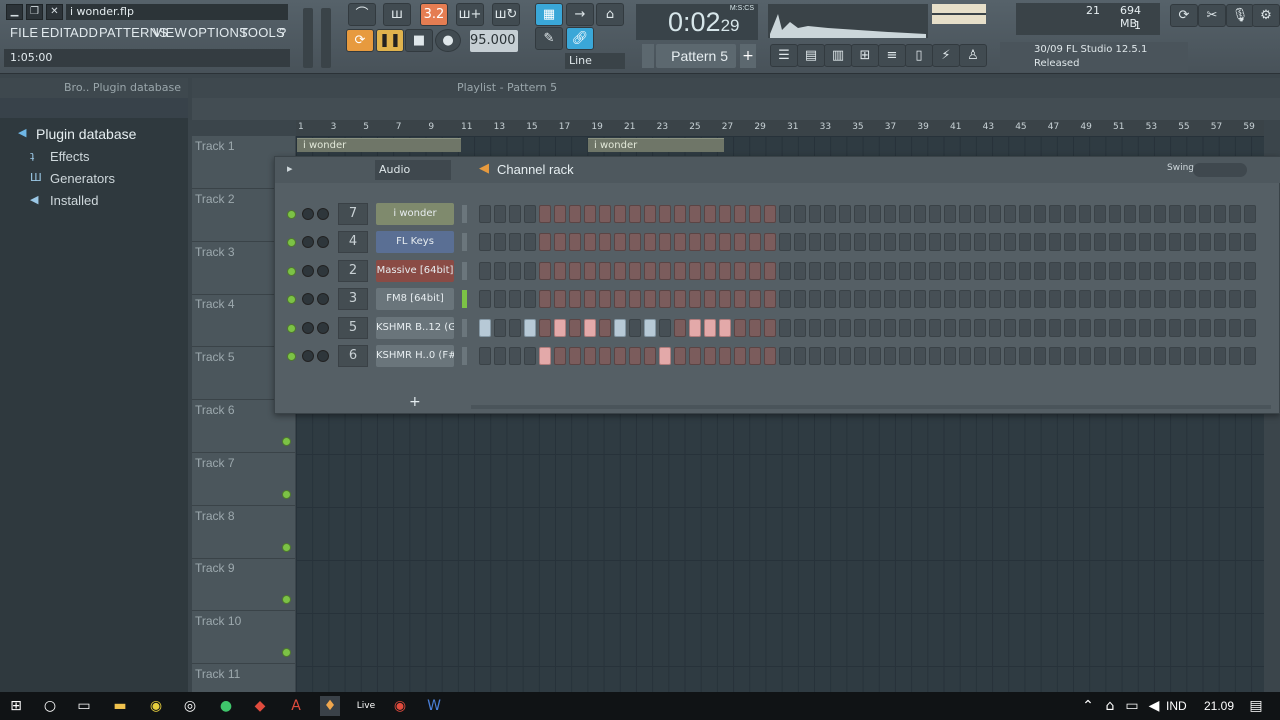 This screenshot has height=720, width=1280. What do you see at coordinates (84, 706) in the screenshot?
I see `task-view-icon: ▭` at bounding box center [84, 706].